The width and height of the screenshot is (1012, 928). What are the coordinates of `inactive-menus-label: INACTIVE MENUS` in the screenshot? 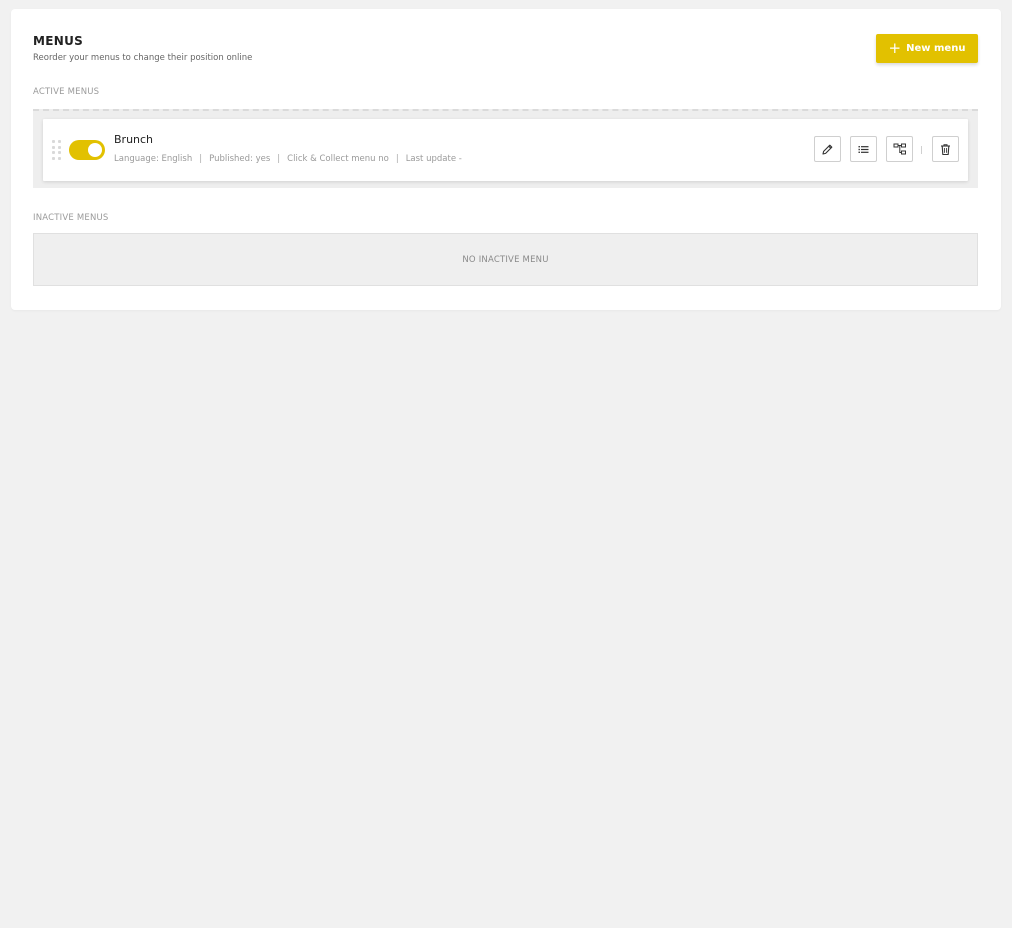 It's located at (71, 218).